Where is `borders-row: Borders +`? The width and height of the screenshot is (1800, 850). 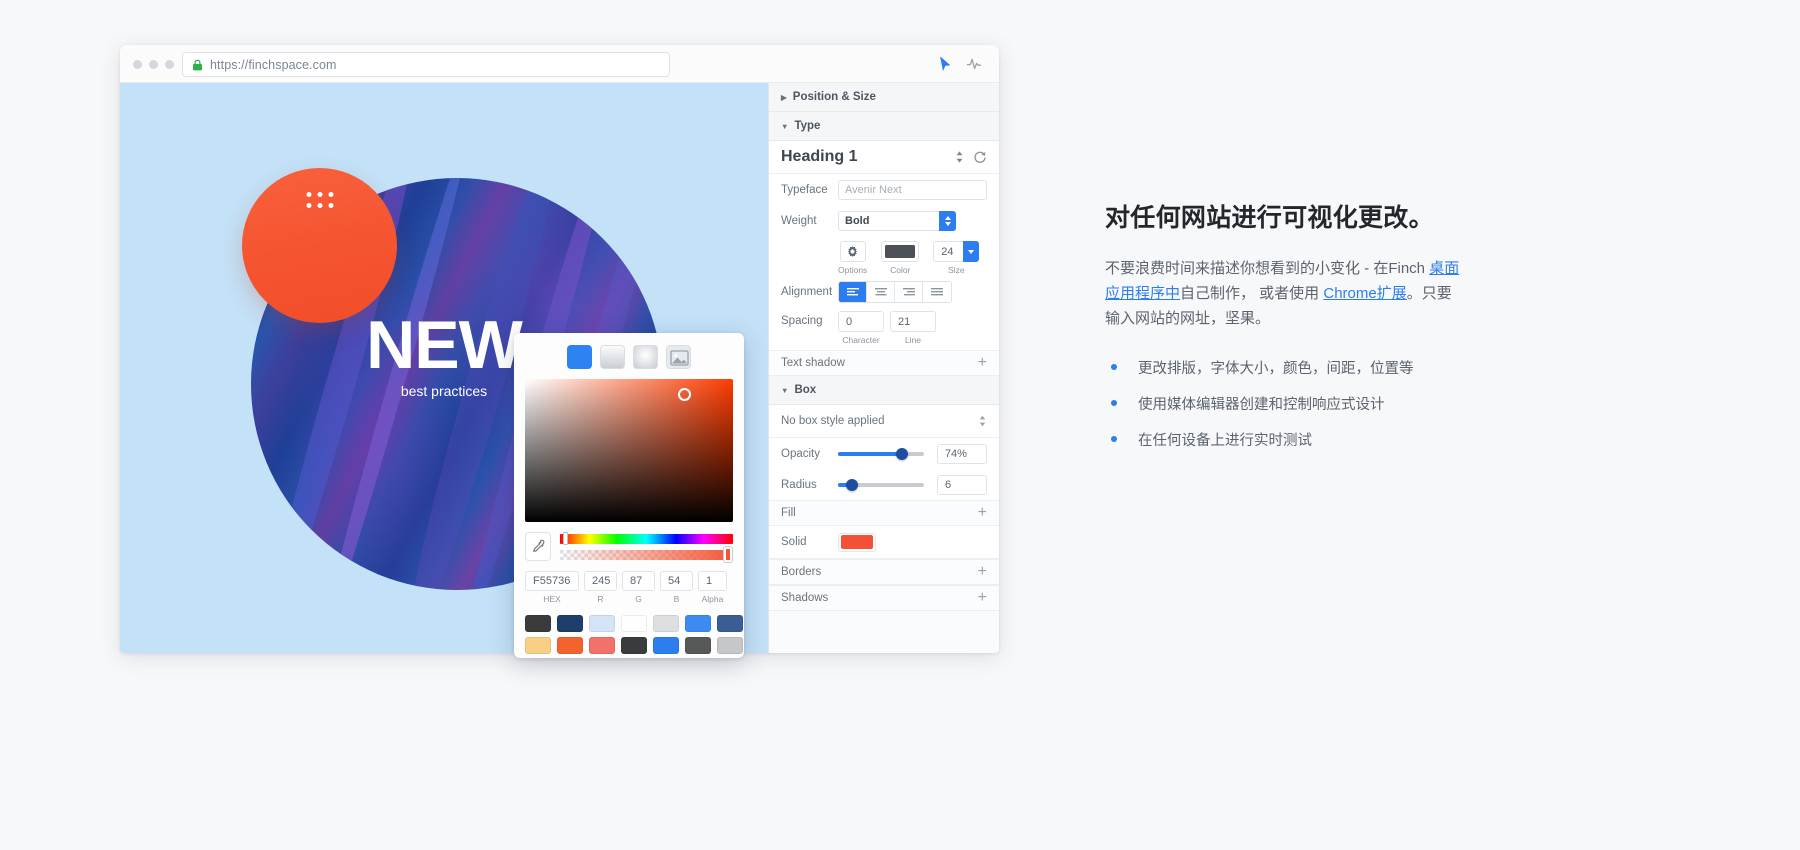 borders-row: Borders + is located at coordinates (884, 572).